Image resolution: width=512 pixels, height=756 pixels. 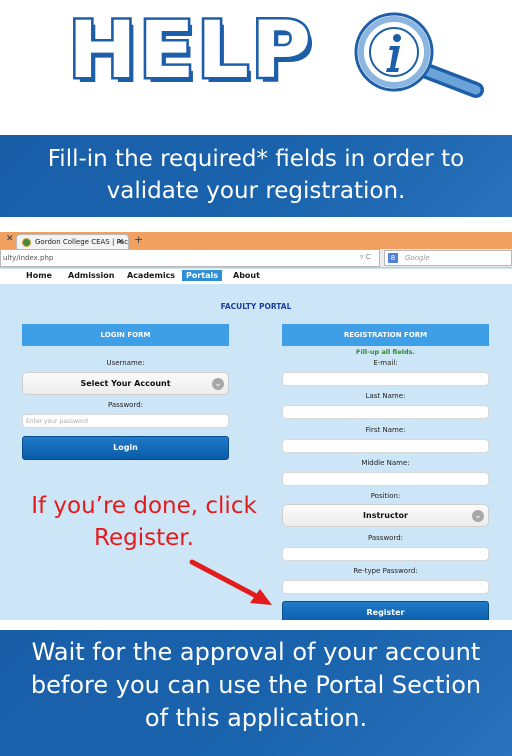 What do you see at coordinates (393, 258) in the screenshot?
I see `search-engine-icon: 8` at bounding box center [393, 258].